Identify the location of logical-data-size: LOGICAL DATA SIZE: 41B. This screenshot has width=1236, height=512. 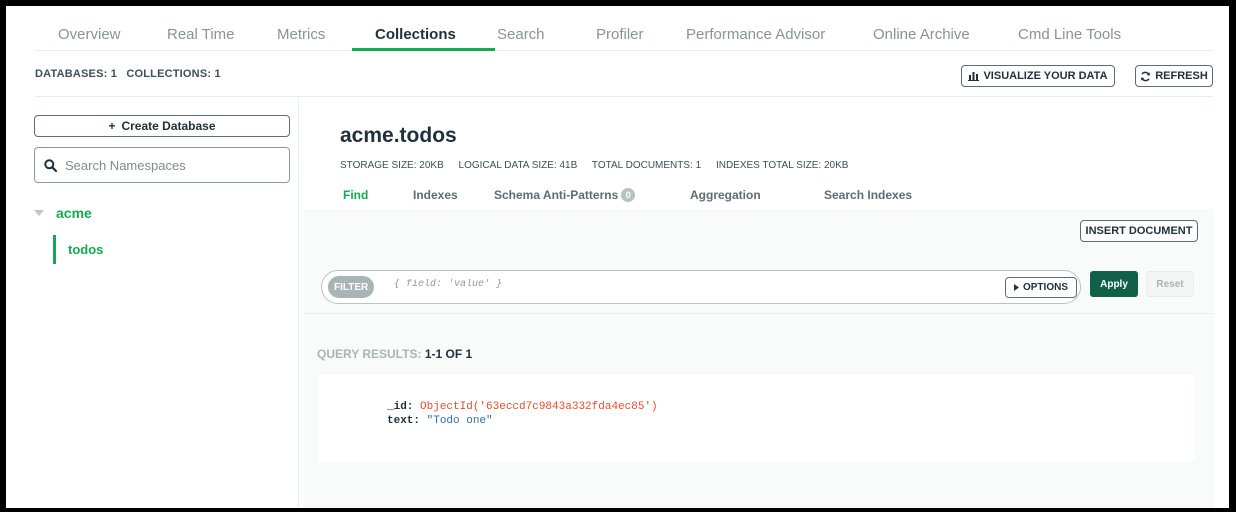
(518, 165).